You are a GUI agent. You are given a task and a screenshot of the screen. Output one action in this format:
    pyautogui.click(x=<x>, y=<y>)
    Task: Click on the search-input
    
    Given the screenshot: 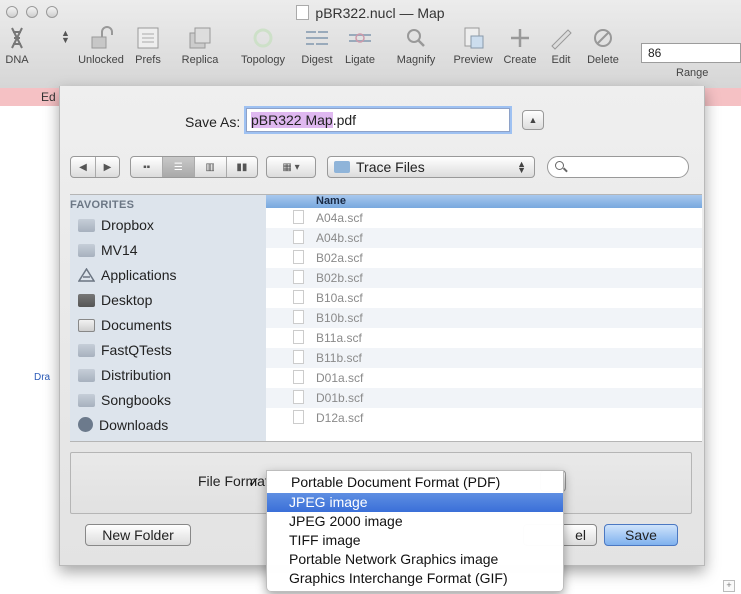 What is the action you would take?
    pyautogui.click(x=618, y=167)
    